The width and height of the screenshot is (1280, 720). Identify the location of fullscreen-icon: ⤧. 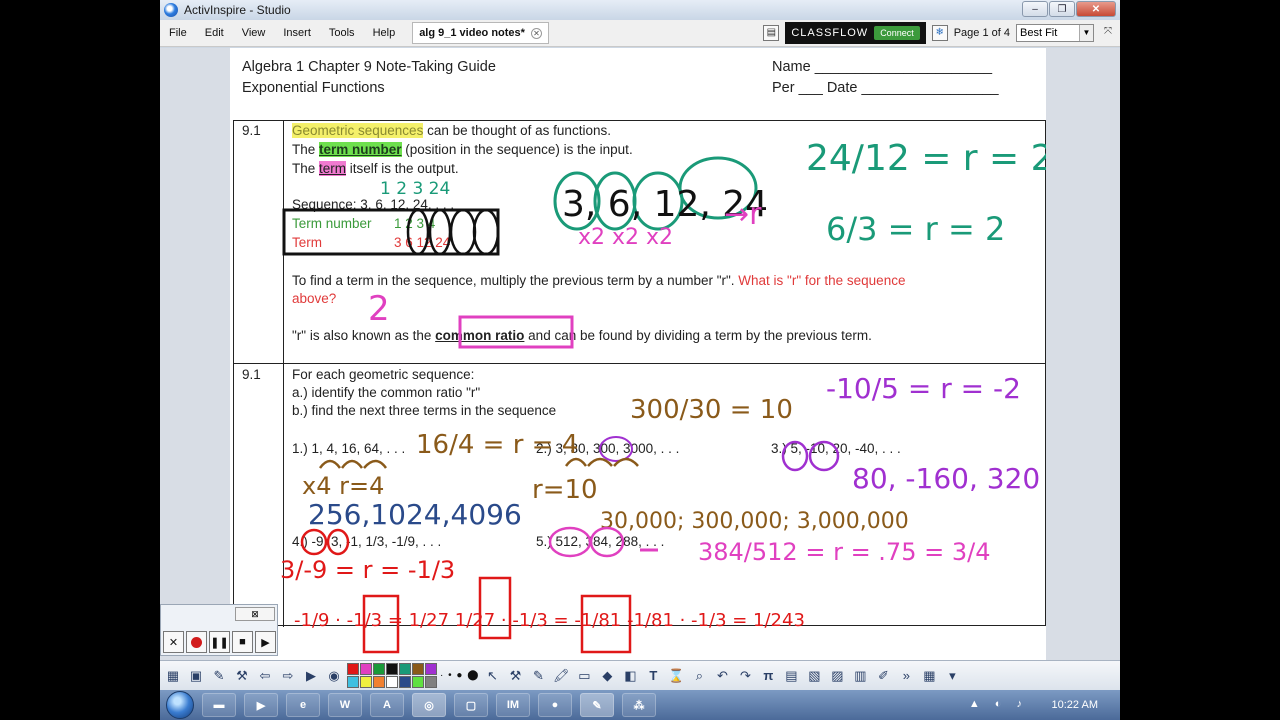
(1108, 33).